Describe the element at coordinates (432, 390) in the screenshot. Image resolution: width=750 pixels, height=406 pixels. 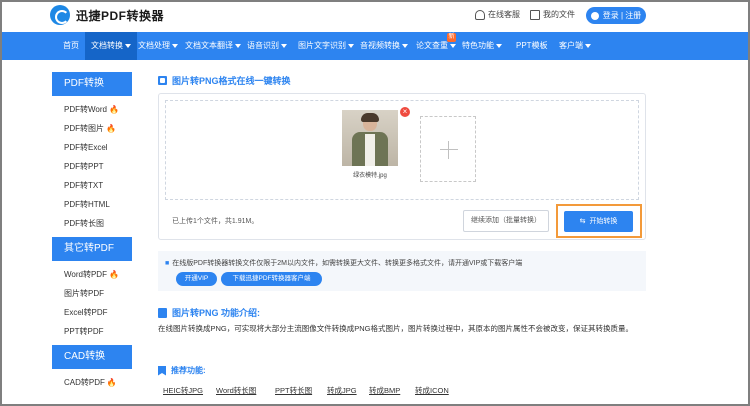
I see `recommend-link-to-icon: 转成ICON` at that location.